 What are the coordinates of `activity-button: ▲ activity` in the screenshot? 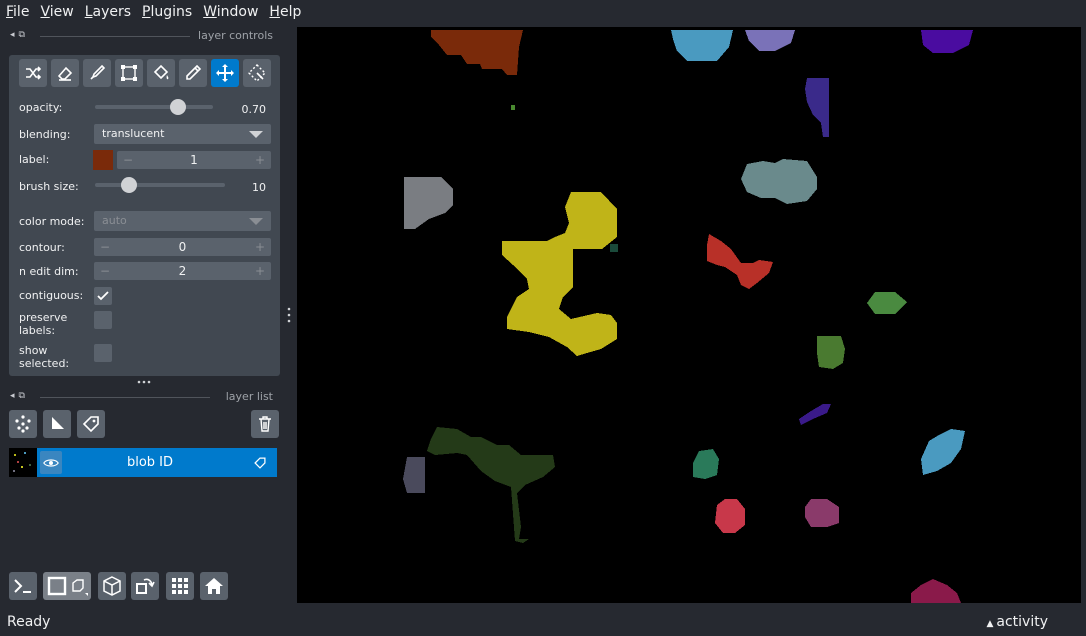 It's located at (1017, 622).